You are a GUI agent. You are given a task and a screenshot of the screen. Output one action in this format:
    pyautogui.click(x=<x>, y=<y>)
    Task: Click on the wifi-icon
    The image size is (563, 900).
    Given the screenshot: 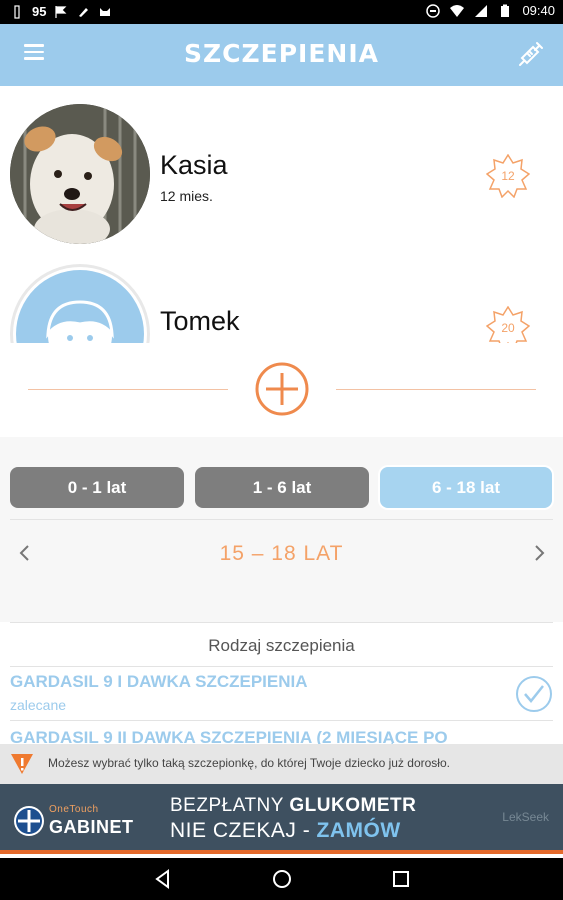 What is the action you would take?
    pyautogui.click(x=457, y=10)
    